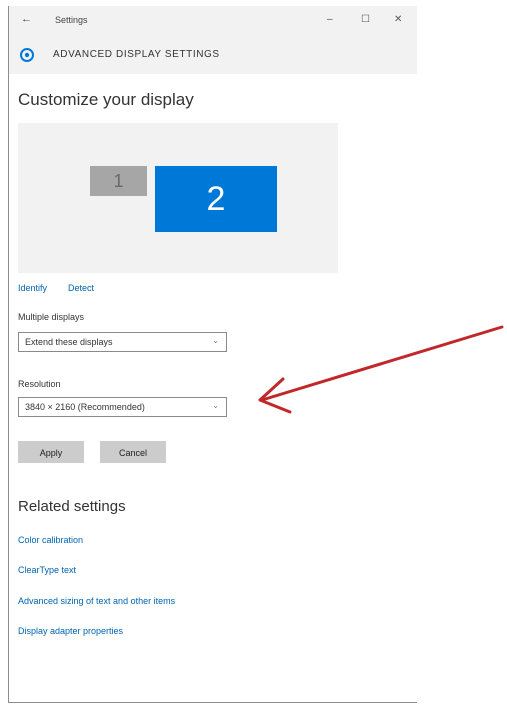  What do you see at coordinates (81, 288) in the screenshot?
I see `detect-link: Detect` at bounding box center [81, 288].